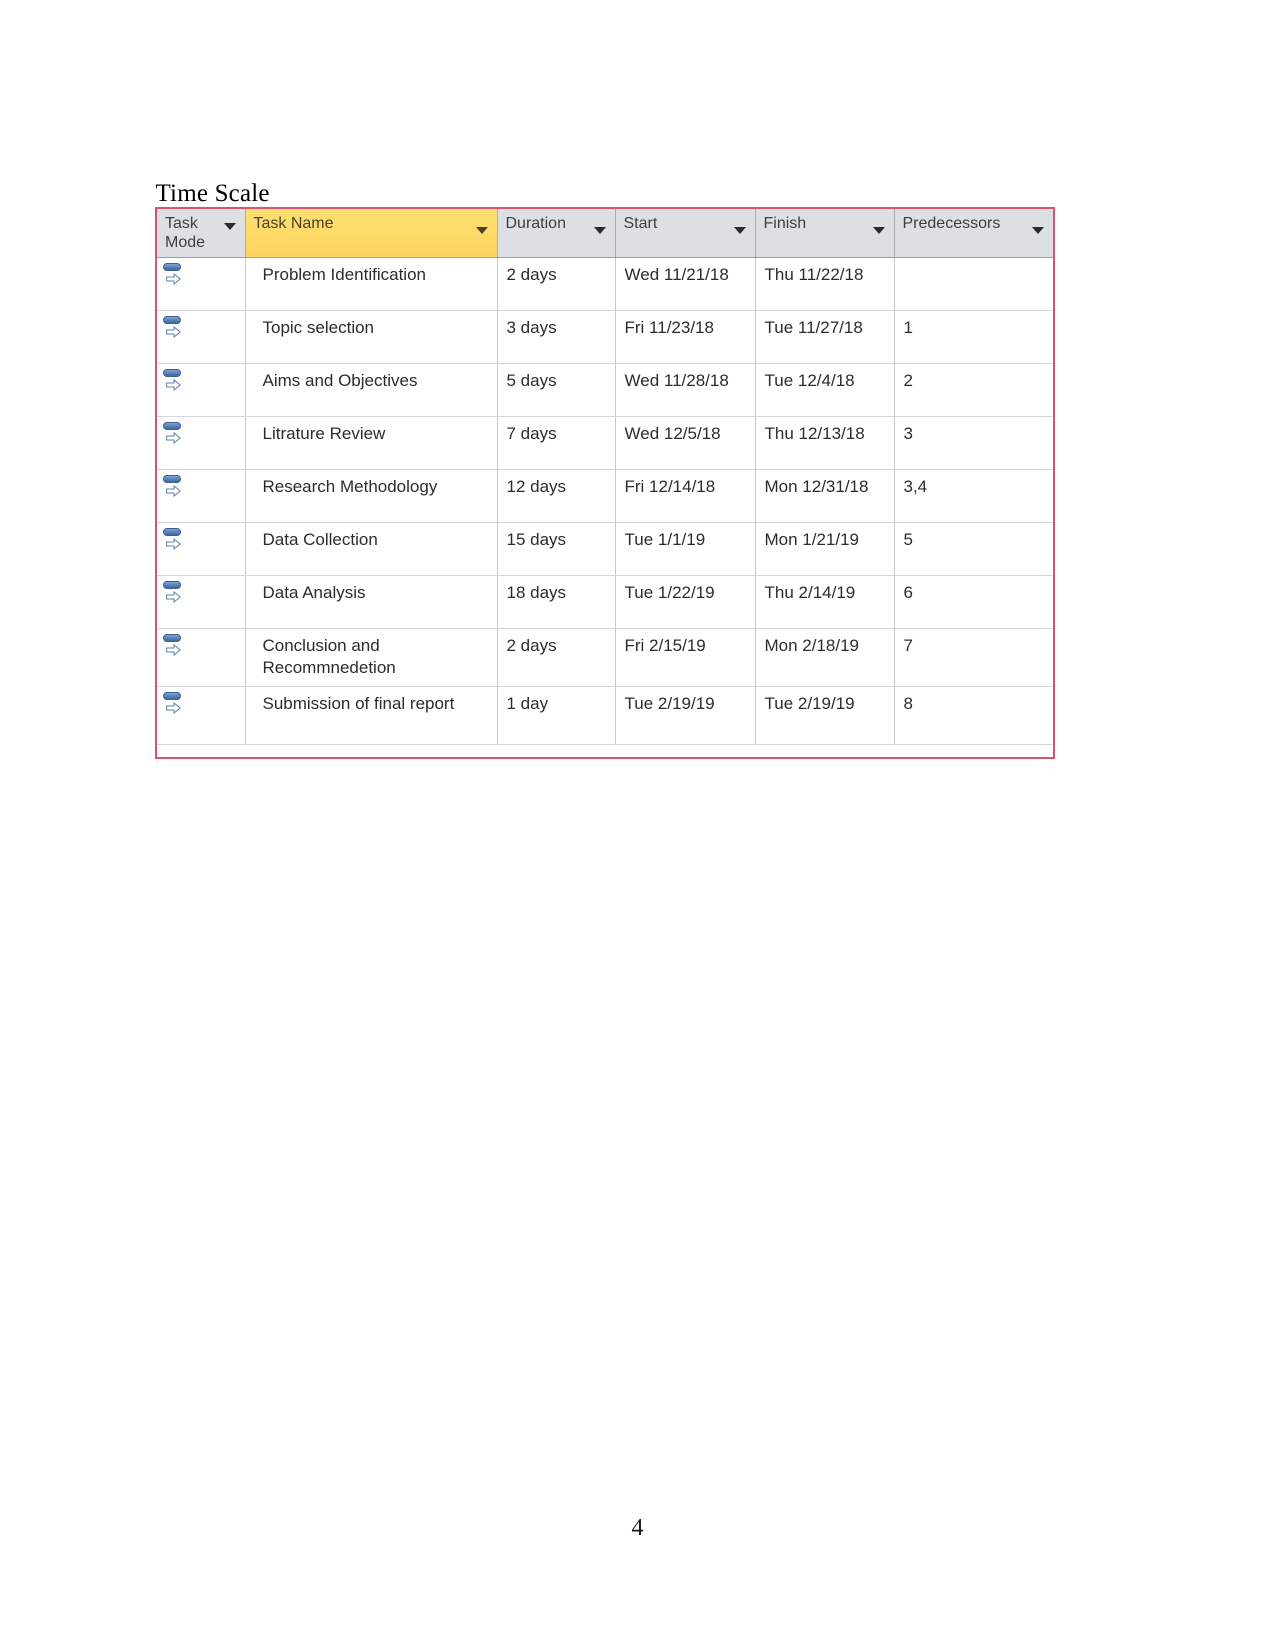 This screenshot has width=1275, height=1651. Describe the element at coordinates (973, 337) in the screenshot. I see `cell-predecessors: 1` at that location.